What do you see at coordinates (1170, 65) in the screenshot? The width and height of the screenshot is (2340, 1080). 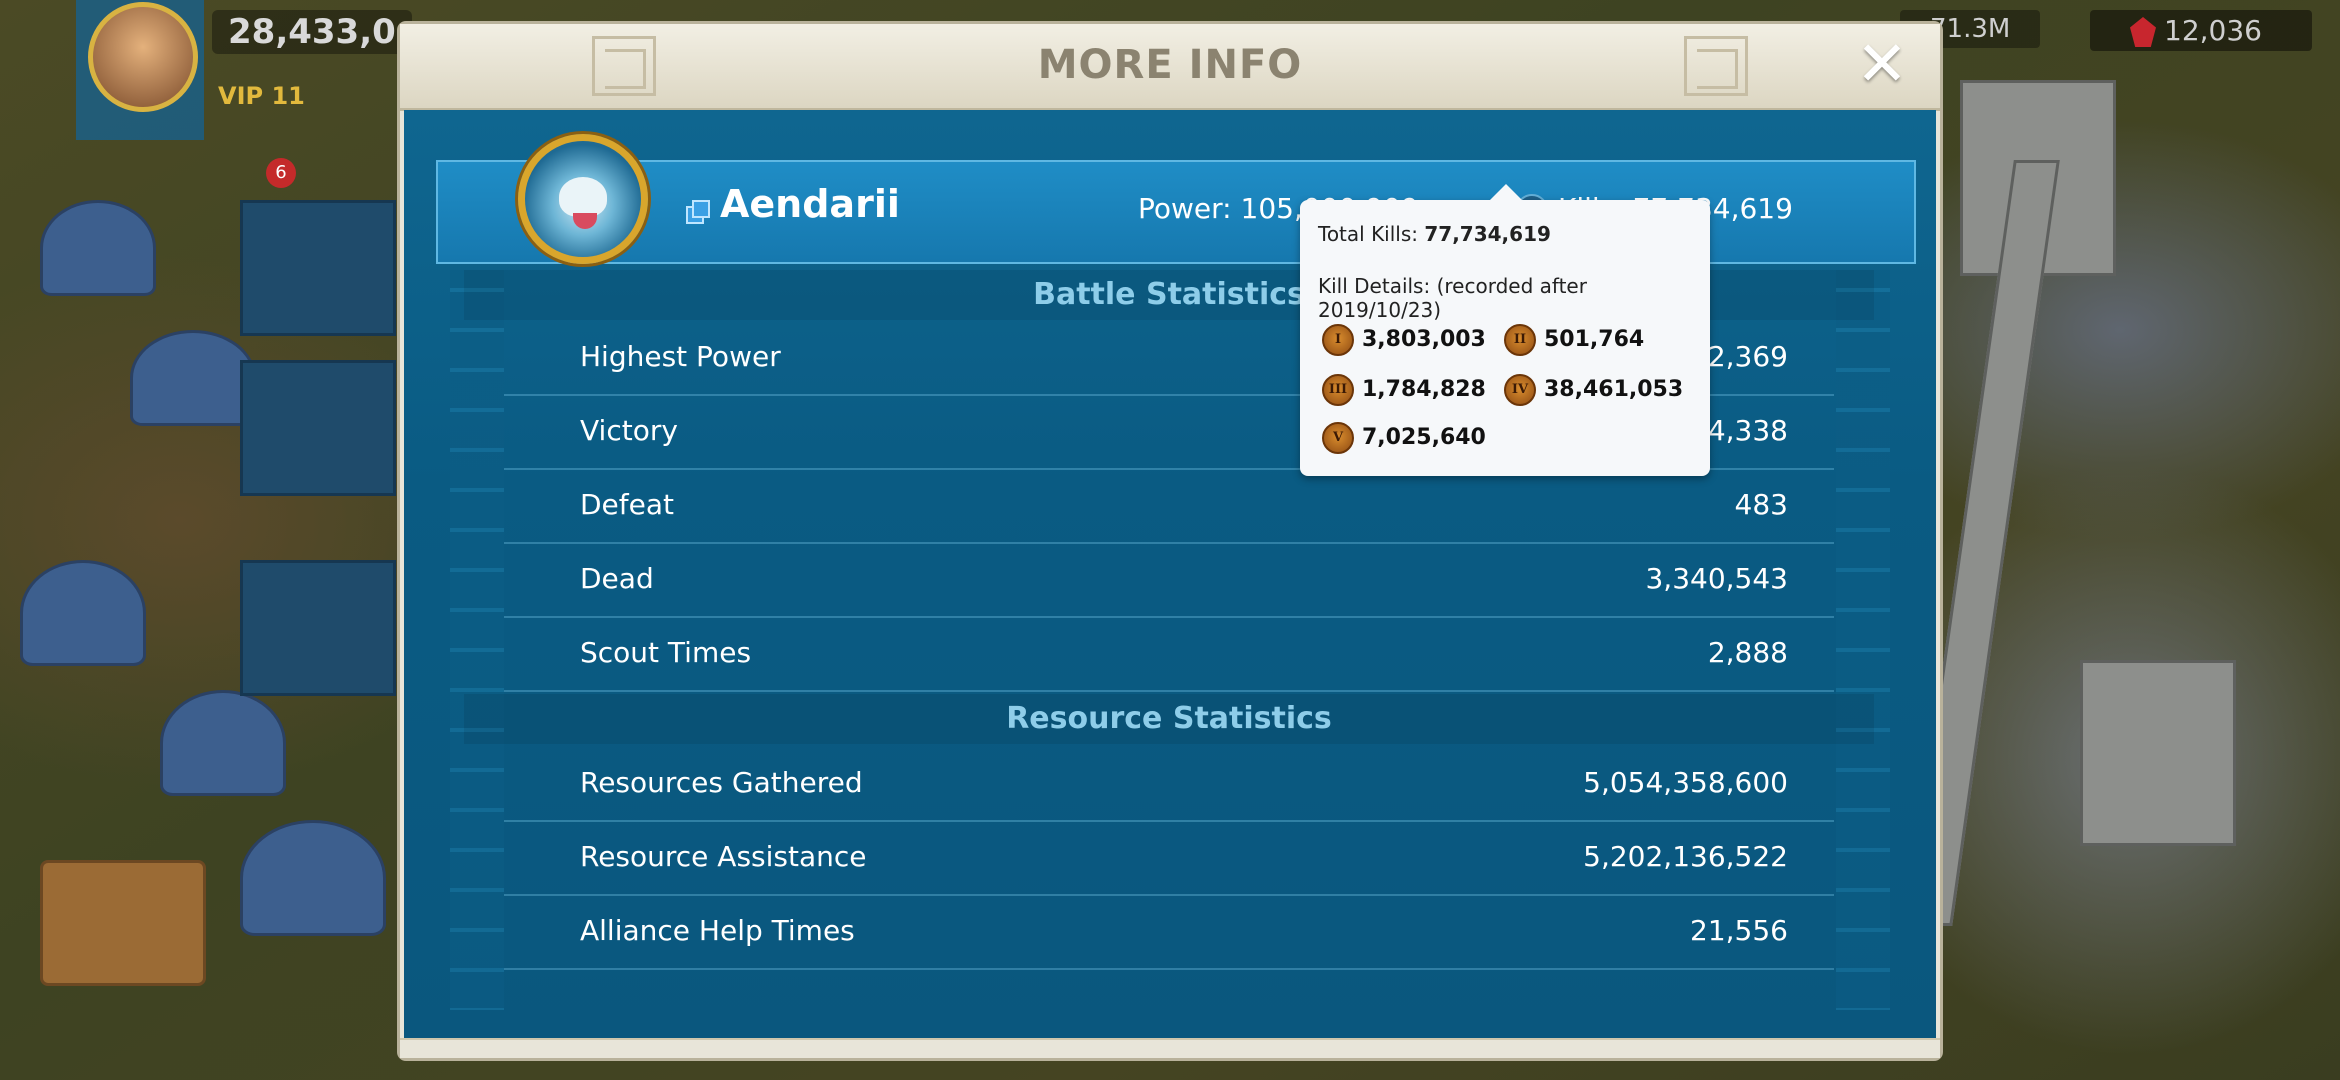 I see `modal-title: MORE INFO` at bounding box center [1170, 65].